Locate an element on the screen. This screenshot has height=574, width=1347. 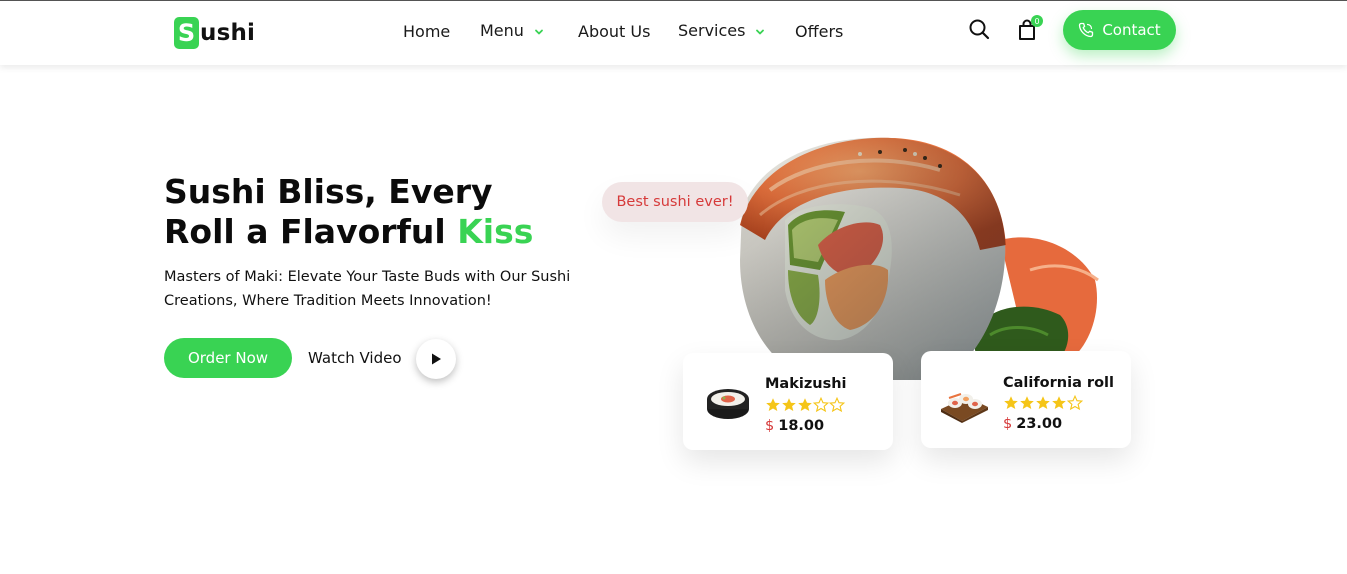
contact-button: Contact is located at coordinates (1119, 30).